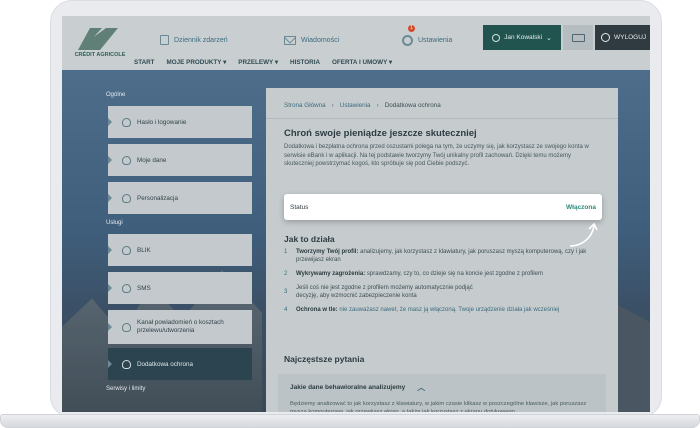 The height and width of the screenshot is (428, 700). Describe the element at coordinates (443, 207) in the screenshot. I see `status-card: Status Włączona` at that location.